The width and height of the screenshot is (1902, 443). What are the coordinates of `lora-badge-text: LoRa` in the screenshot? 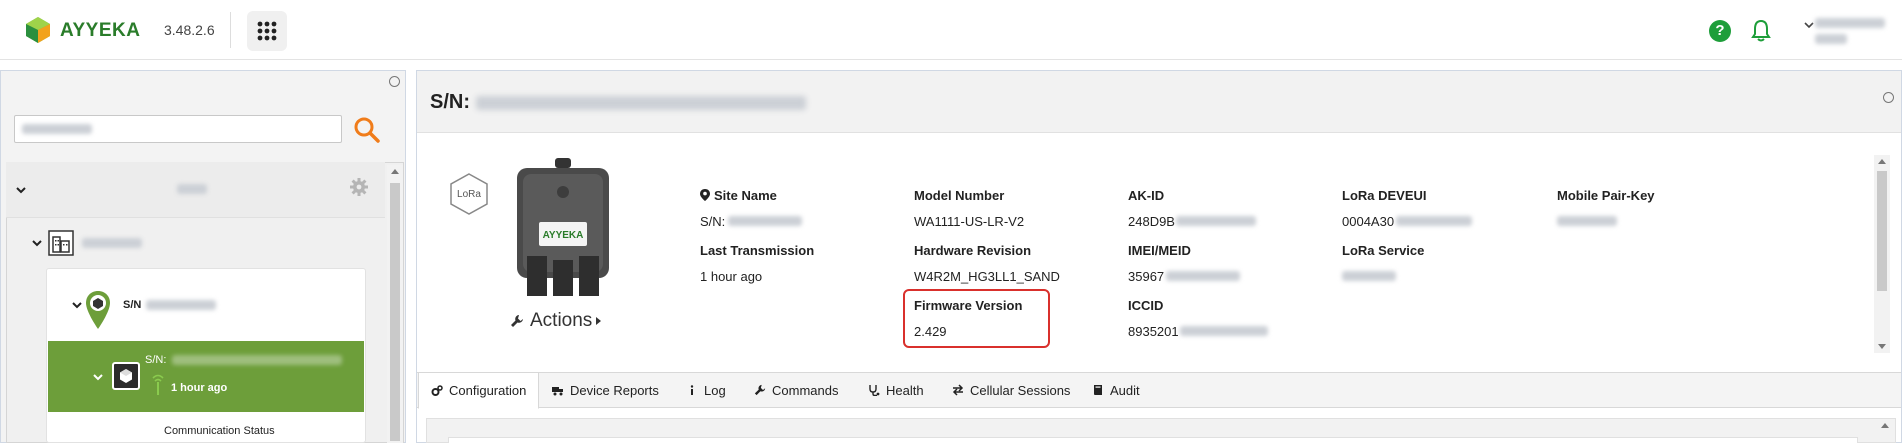 It's located at (469, 194).